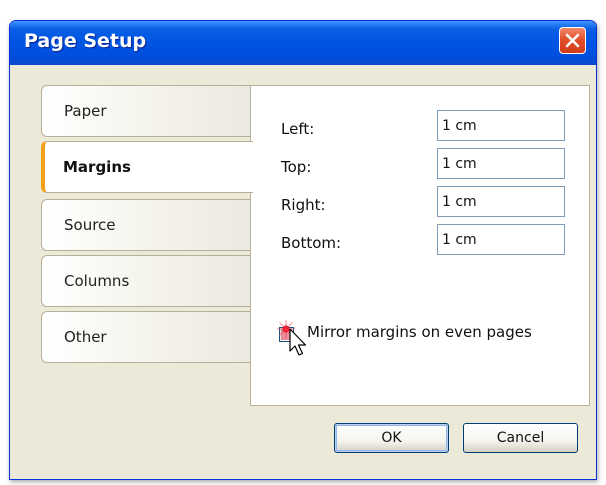 Image resolution: width=606 pixels, height=485 pixels. I want to click on tab-other: Other, so click(146, 337).